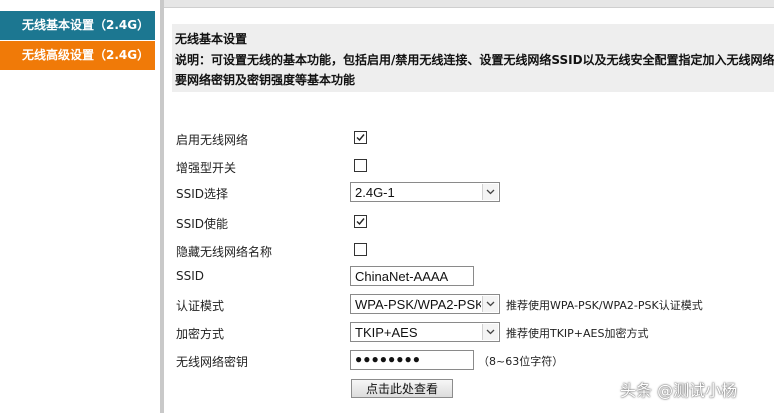  Describe the element at coordinates (211, 39) in the screenshot. I see `section-title: 无线基本设置` at that location.